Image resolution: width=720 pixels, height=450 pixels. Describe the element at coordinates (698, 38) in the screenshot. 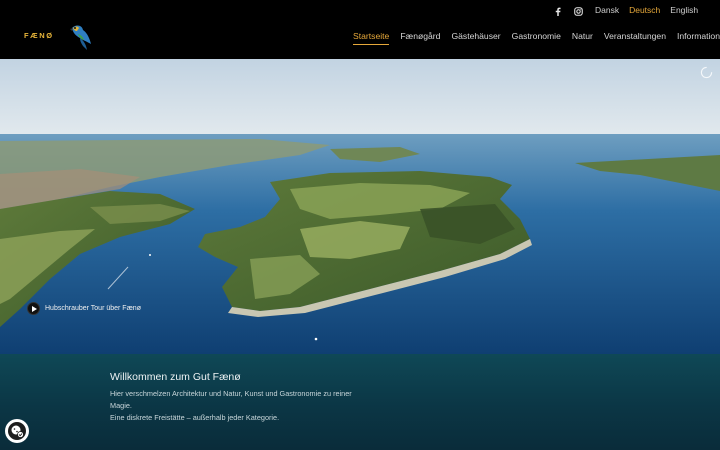

I see `nav-information: Information` at that location.